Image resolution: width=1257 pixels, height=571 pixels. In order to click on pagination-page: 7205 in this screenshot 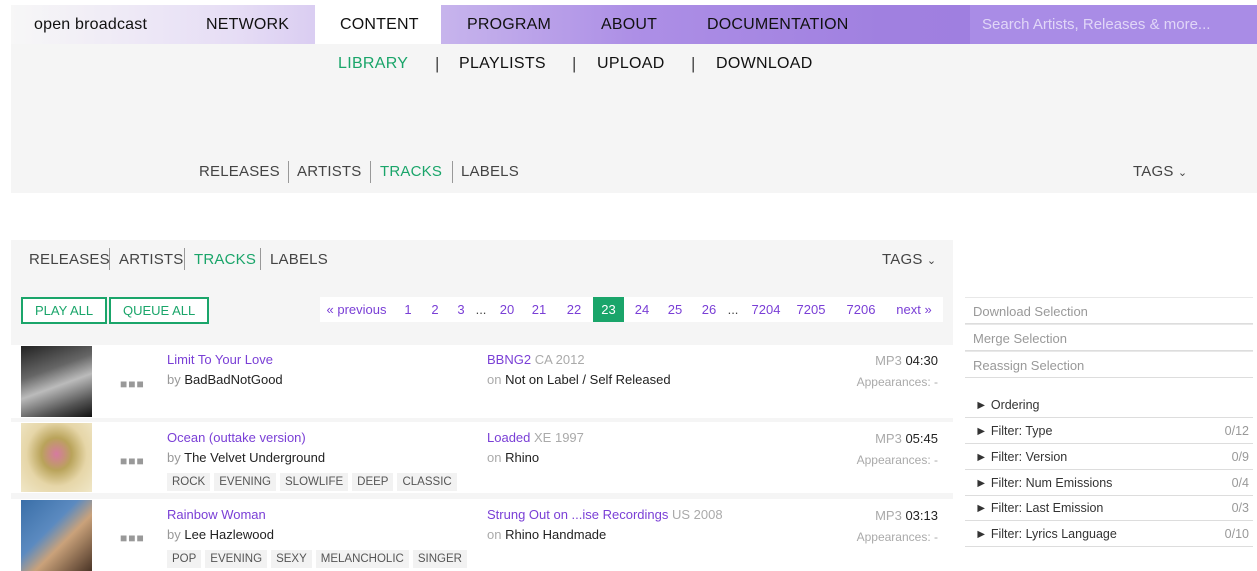, I will do `click(811, 309)`.